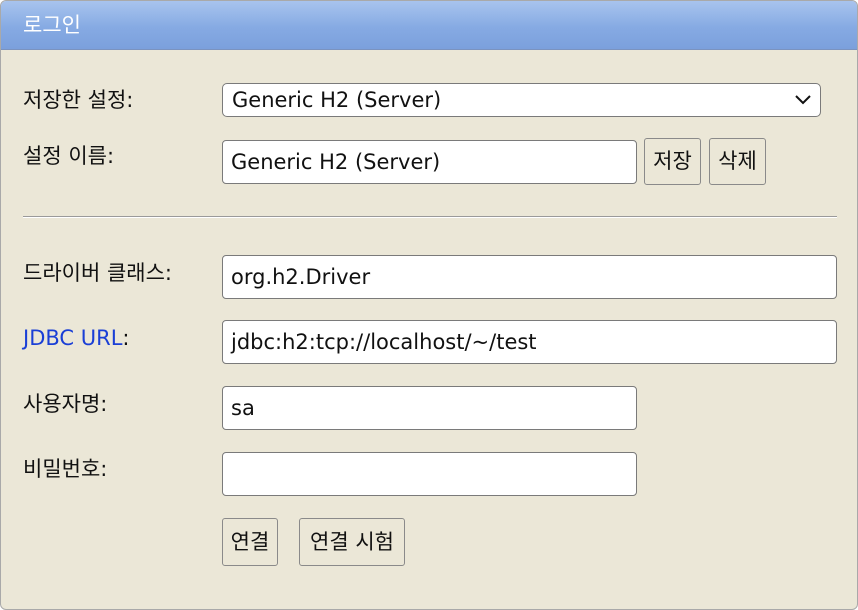 The width and height of the screenshot is (858, 610). What do you see at coordinates (65, 404) in the screenshot?
I see `username-label: 사용자명:` at bounding box center [65, 404].